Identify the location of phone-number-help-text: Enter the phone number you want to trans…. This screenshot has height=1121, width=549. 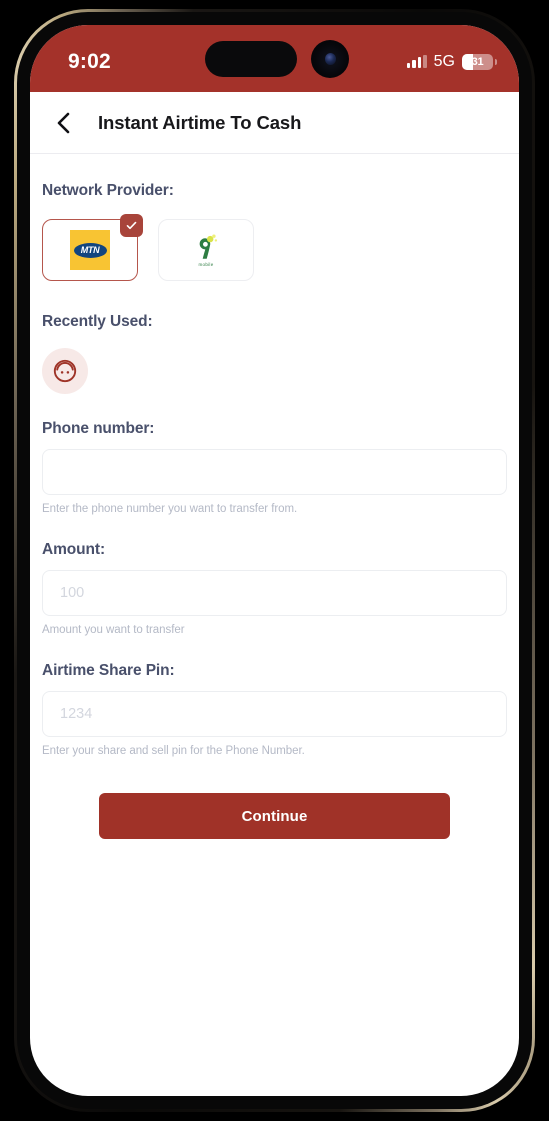
(170, 509).